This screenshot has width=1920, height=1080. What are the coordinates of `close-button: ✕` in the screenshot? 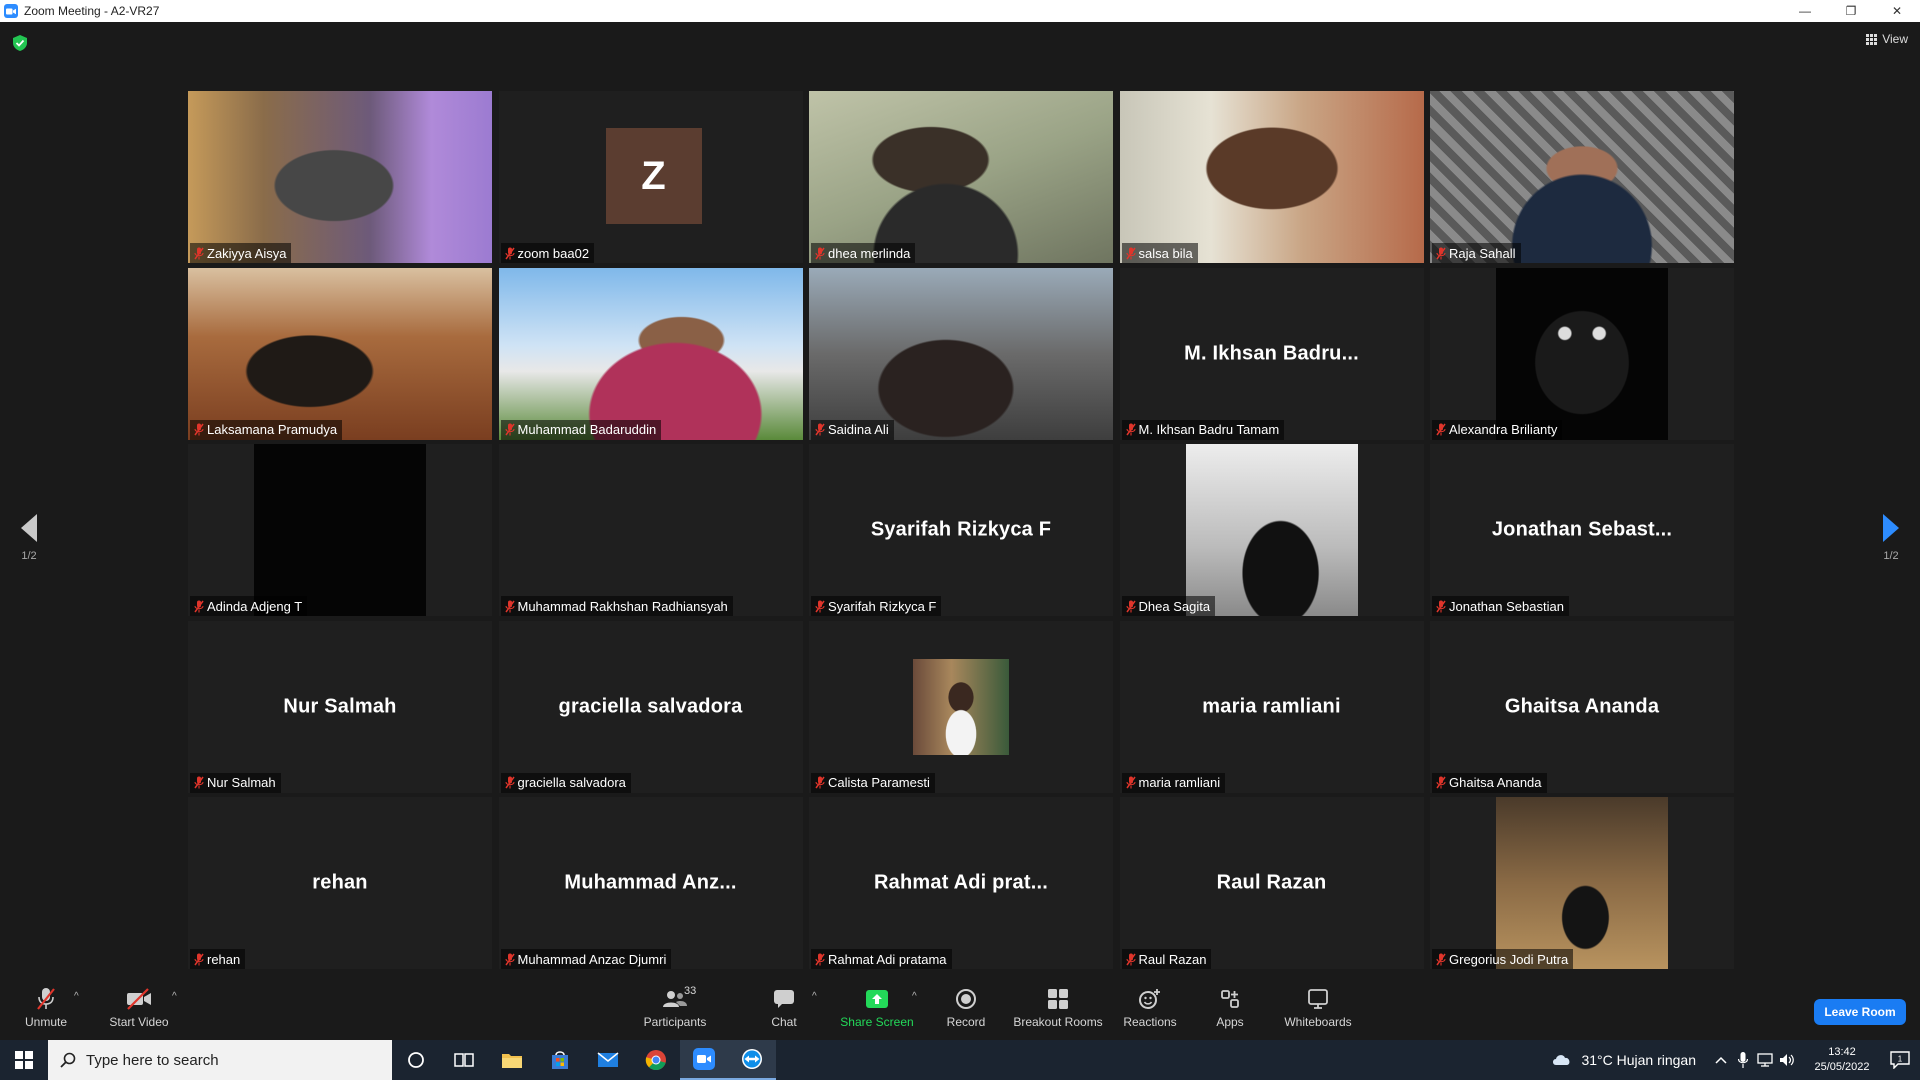 It's located at (1897, 11).